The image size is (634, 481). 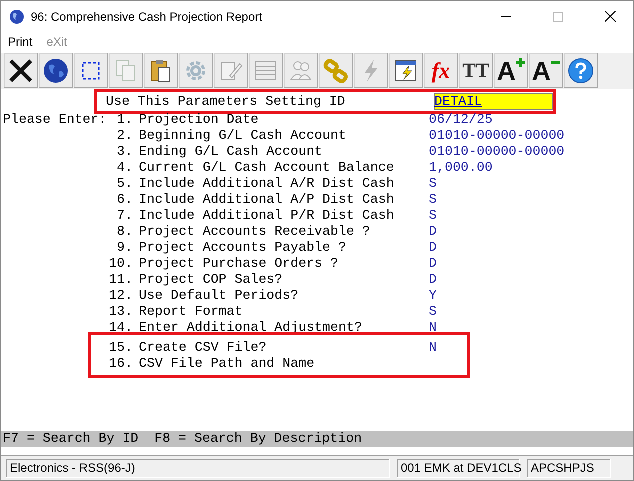 I want to click on toolbar-button: fx, so click(x=441, y=70).